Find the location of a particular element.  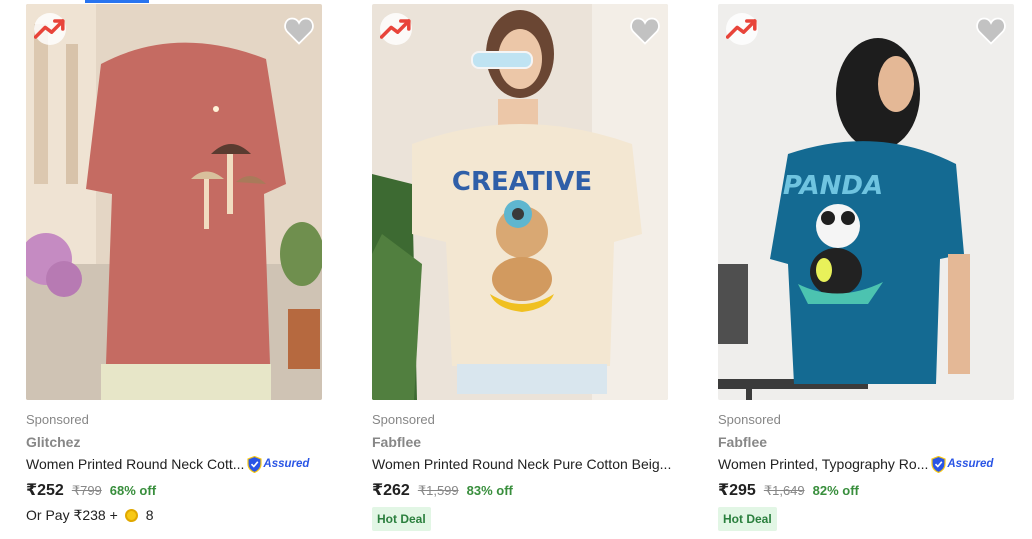

discount-percent: 82% off is located at coordinates (835, 490).